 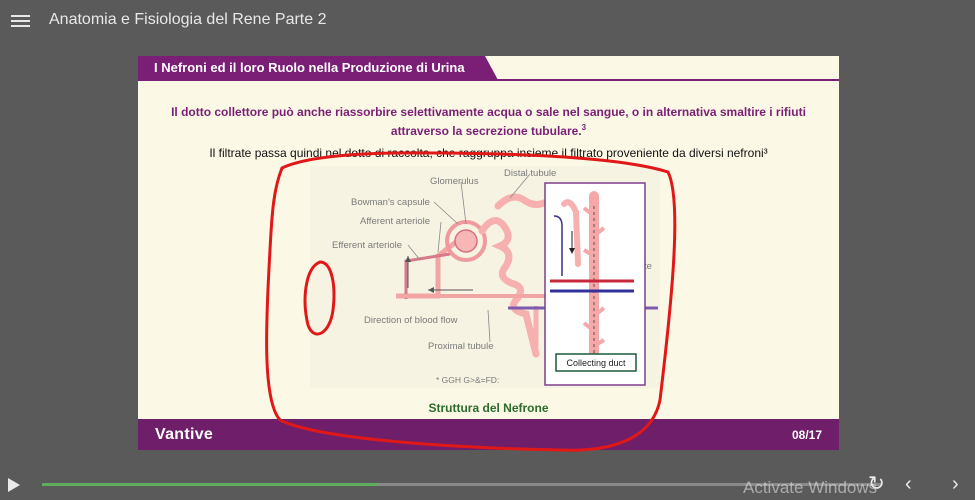 I want to click on label-direction-blood-flow: Direction of blood flow, so click(x=411, y=320).